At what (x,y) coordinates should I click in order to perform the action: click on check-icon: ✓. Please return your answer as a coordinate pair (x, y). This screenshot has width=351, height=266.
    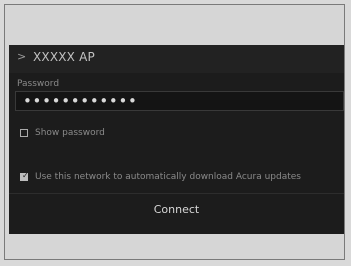
    Looking at the image, I should click on (25, 175).